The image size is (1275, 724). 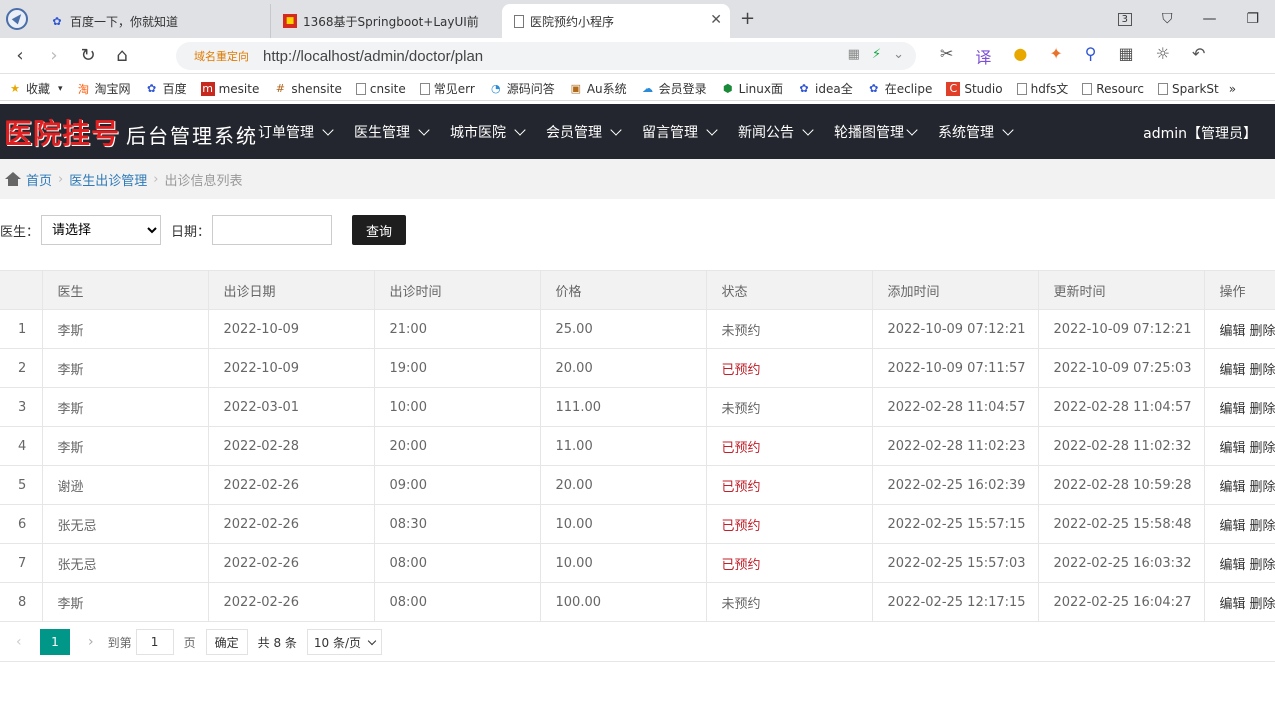 What do you see at coordinates (854, 54) in the screenshot?
I see `qr-icon: ▦` at bounding box center [854, 54].